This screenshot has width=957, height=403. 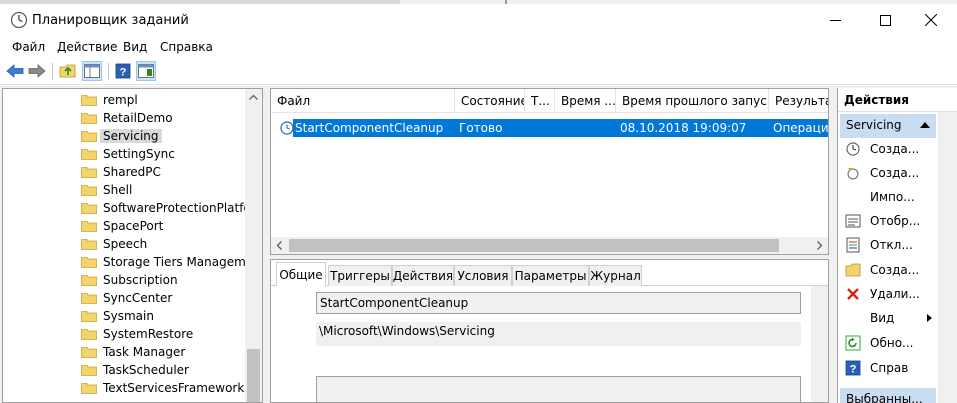 I want to click on back-button, so click(x=15, y=71).